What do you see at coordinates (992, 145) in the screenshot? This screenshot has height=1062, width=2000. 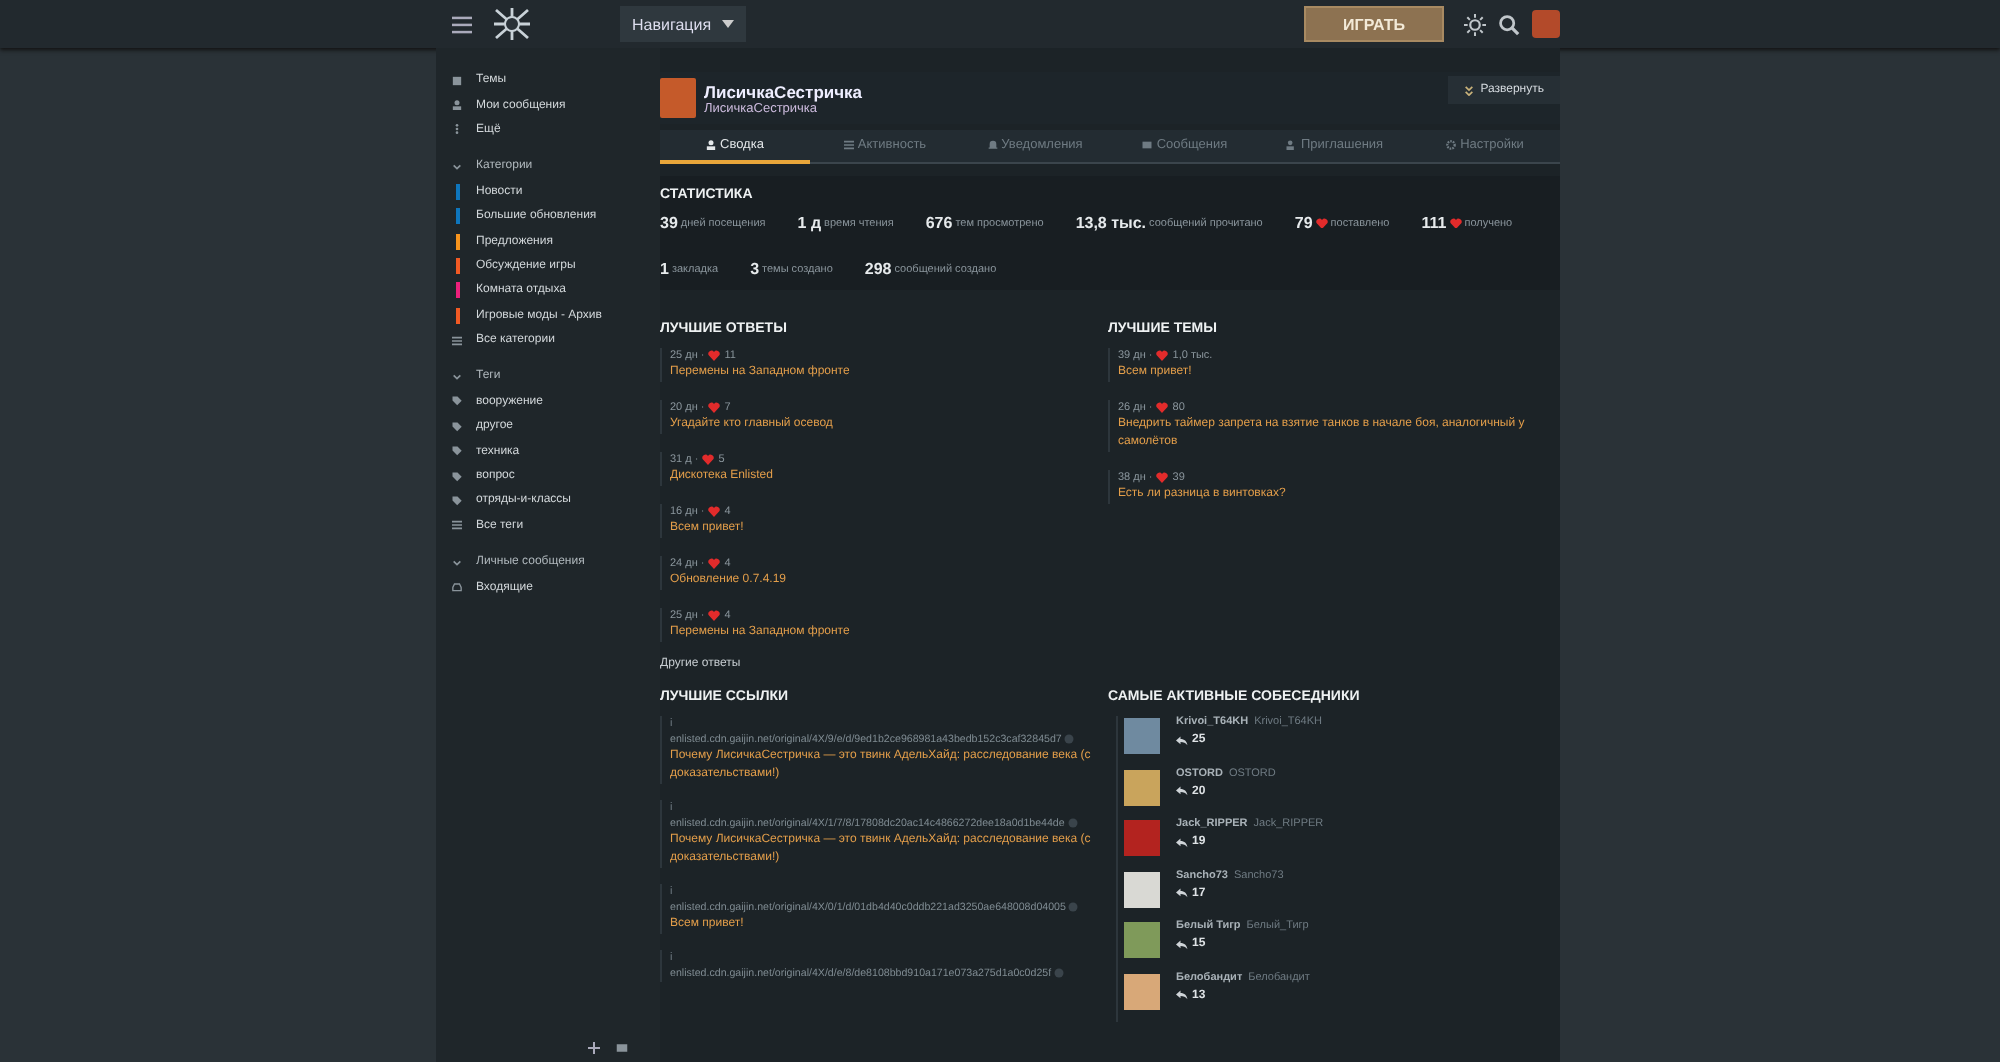 I see `bell-icon` at bounding box center [992, 145].